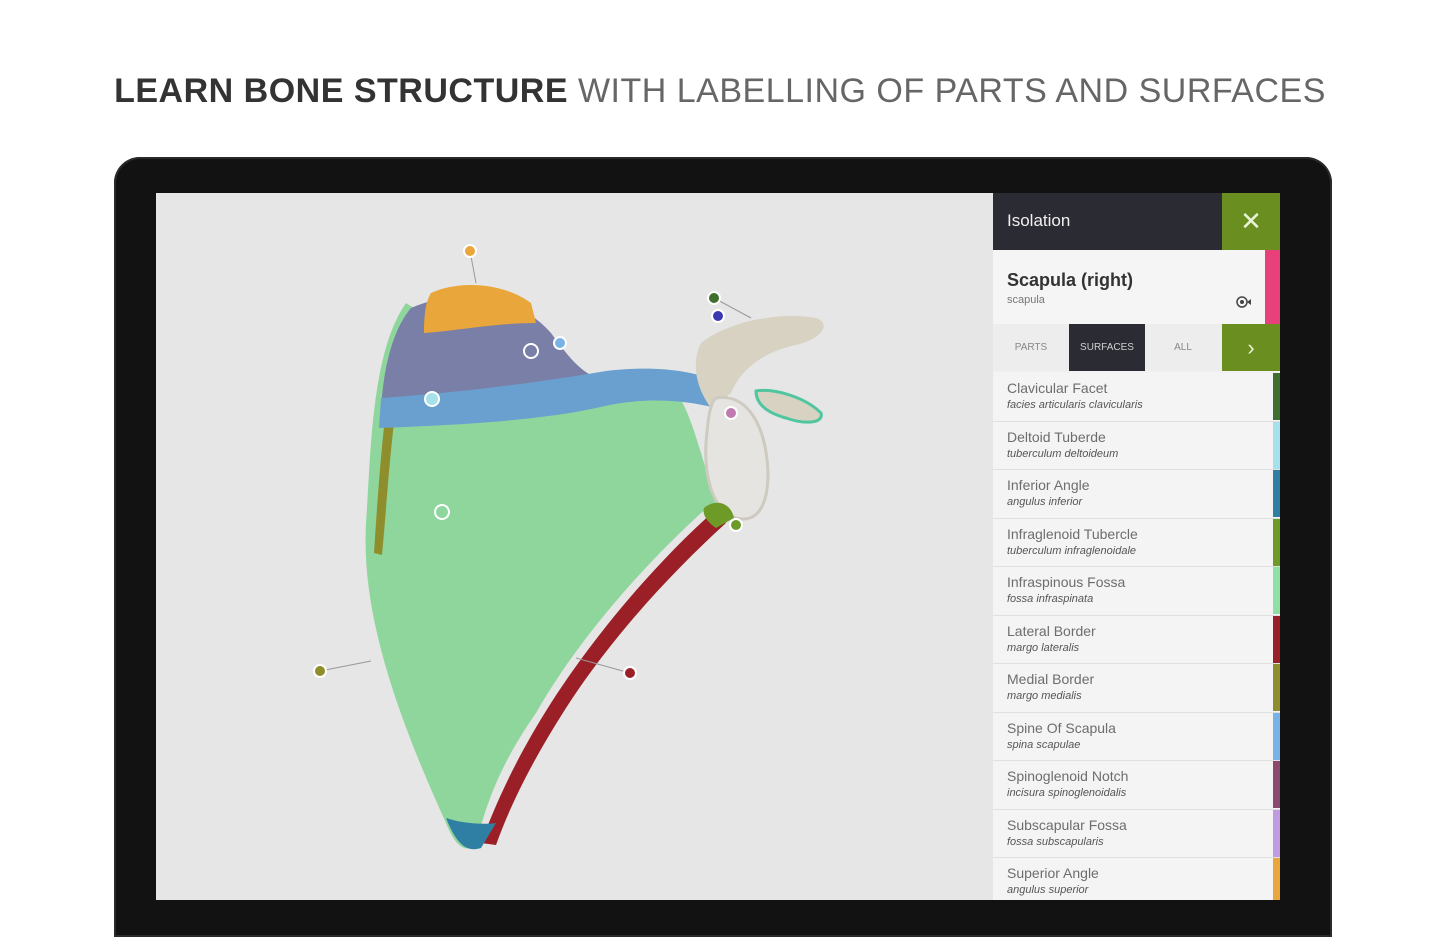  I want to click on surface-latin-name: facies articularis clavicularis, so click(1075, 405).